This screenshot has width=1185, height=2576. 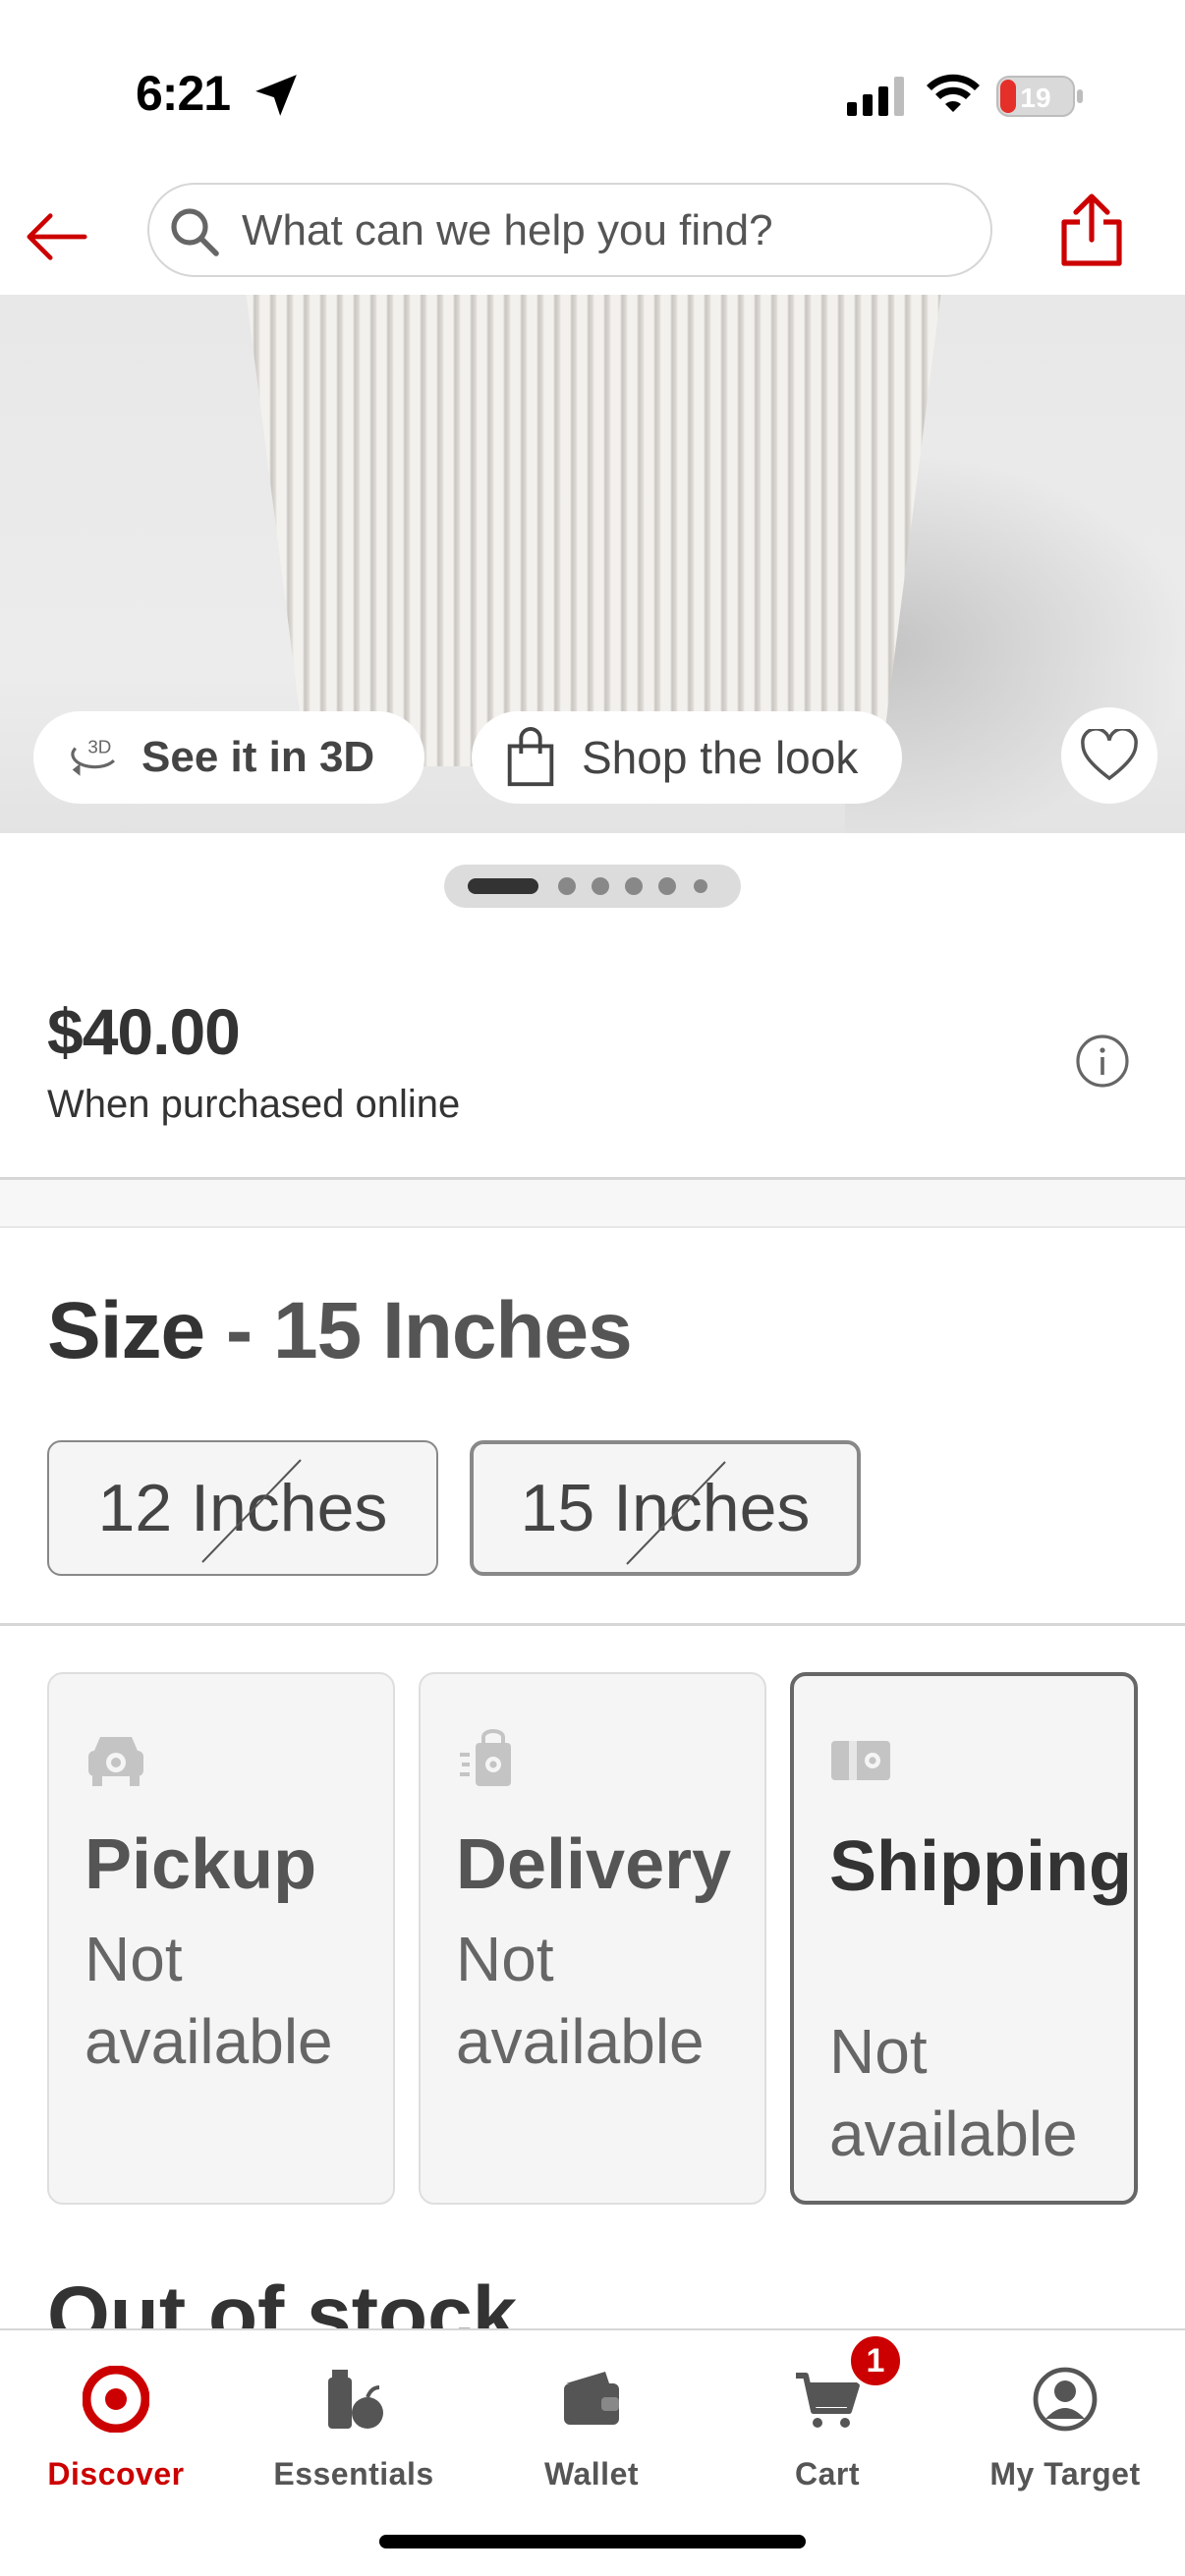 I want to click on search-bar, so click(x=569, y=230).